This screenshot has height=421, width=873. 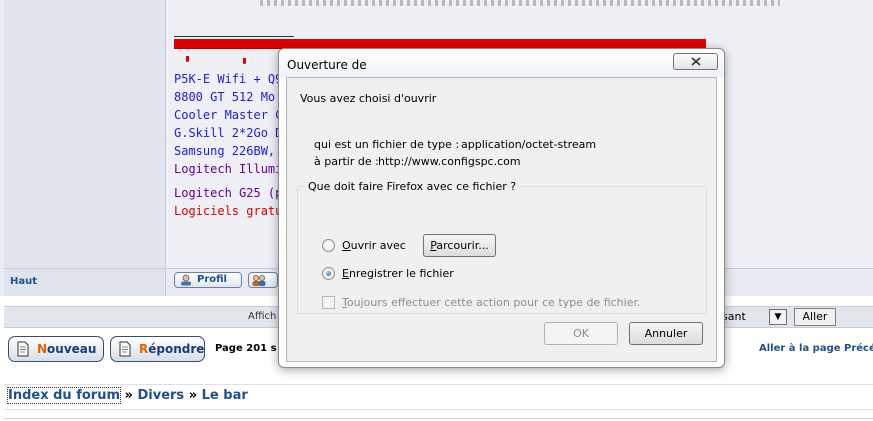 I want to click on radio-selected-dot, so click(x=328, y=273).